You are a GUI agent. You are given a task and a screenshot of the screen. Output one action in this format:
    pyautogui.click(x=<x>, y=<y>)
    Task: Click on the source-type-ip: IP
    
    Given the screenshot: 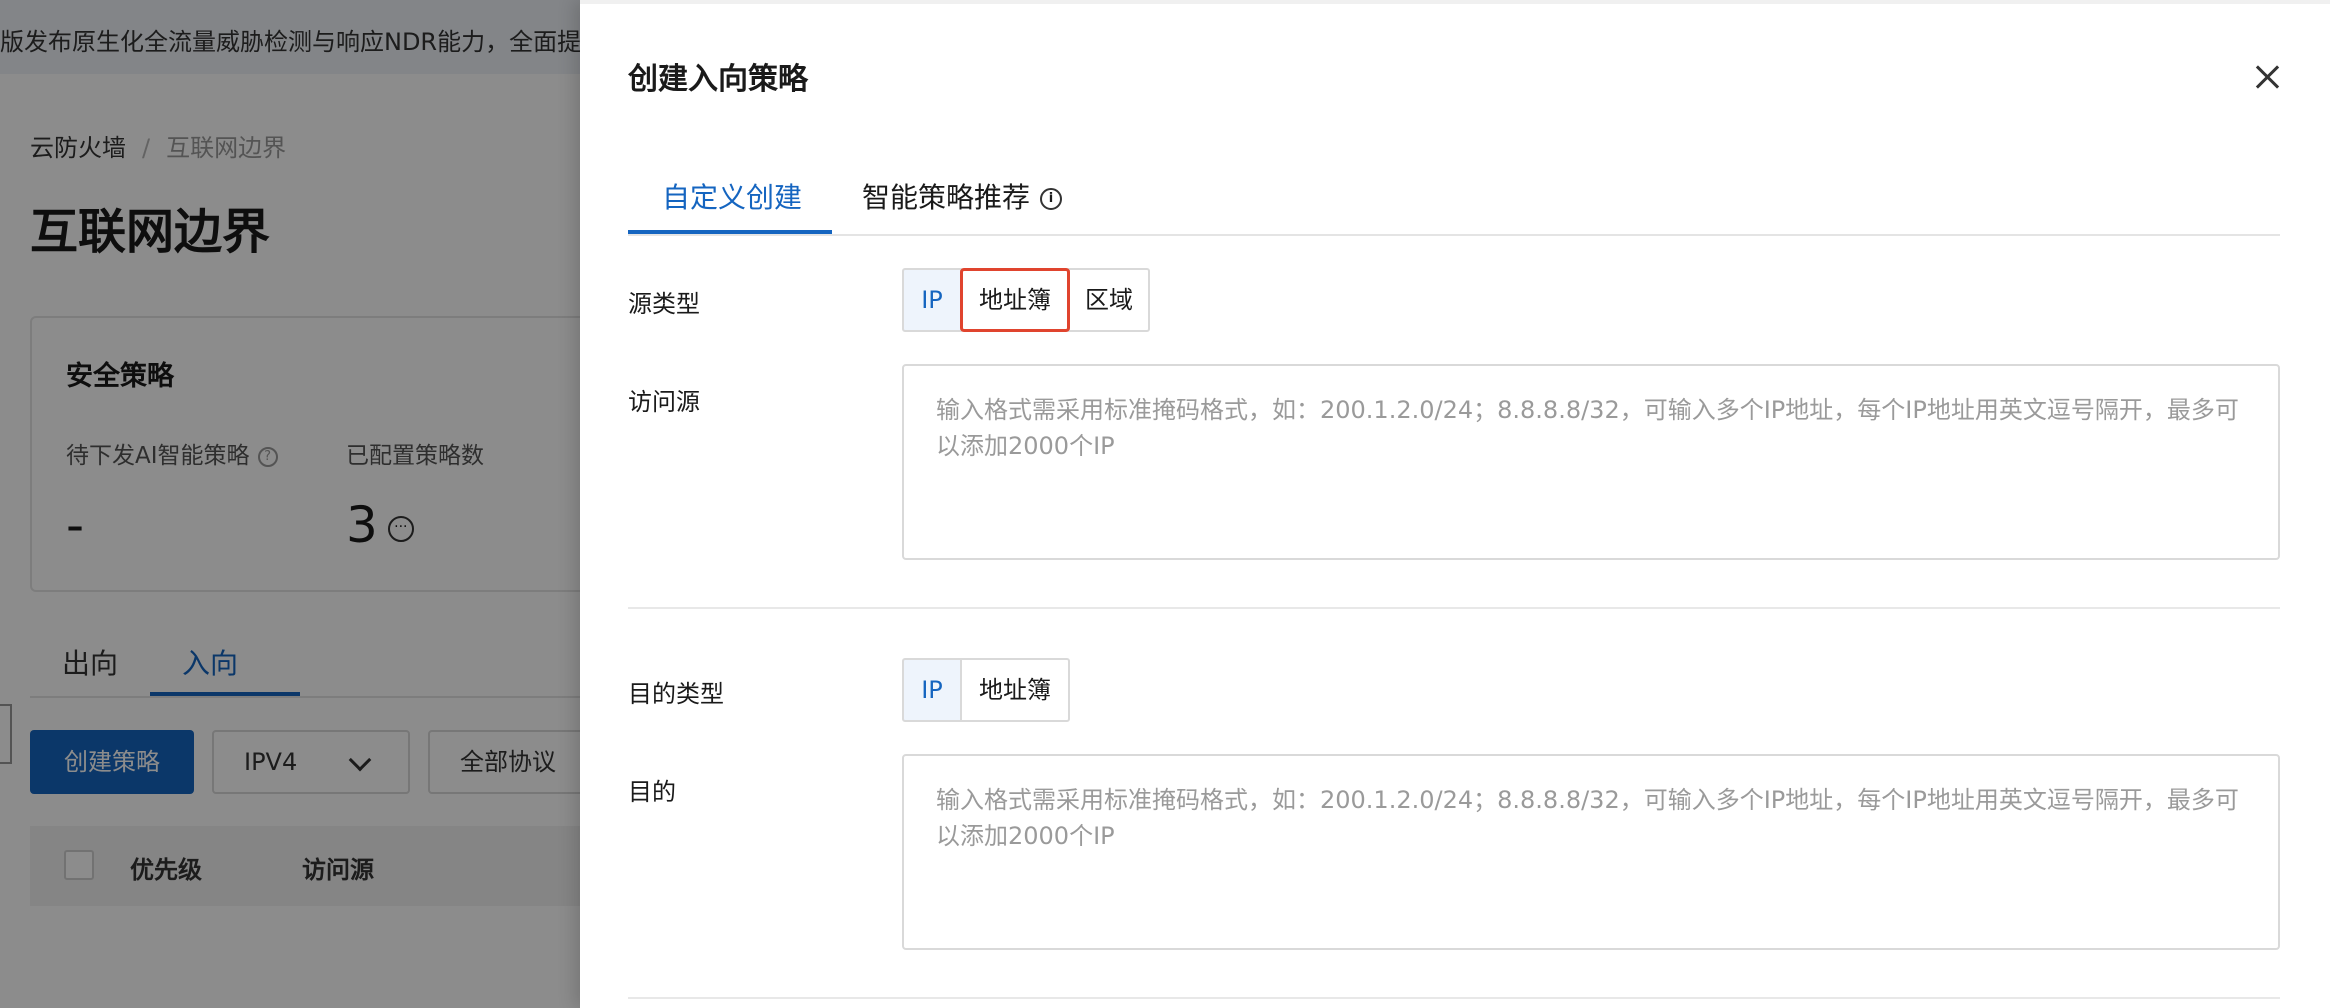 What is the action you would take?
    pyautogui.click(x=932, y=300)
    